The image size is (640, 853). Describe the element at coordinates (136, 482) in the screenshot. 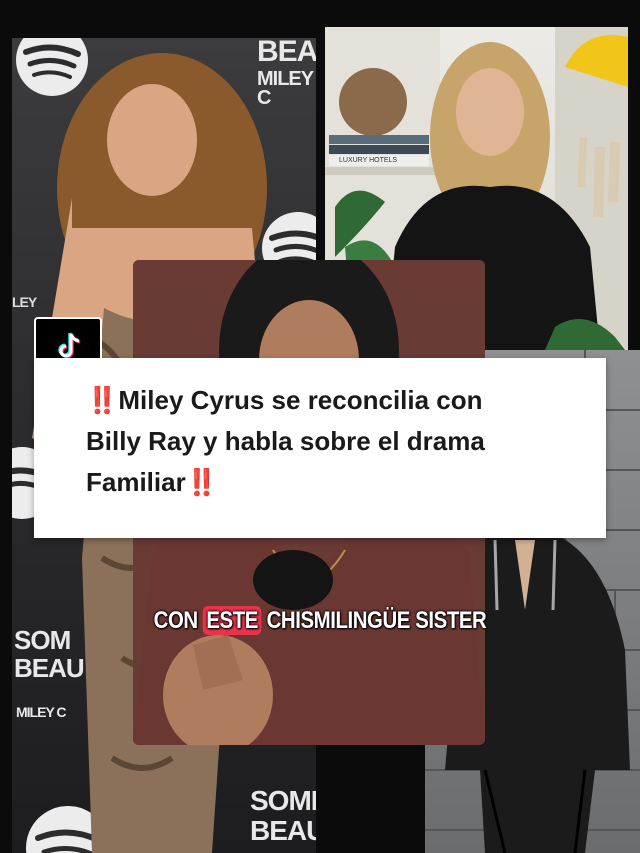

I see `headline-line-3: Familiar` at that location.